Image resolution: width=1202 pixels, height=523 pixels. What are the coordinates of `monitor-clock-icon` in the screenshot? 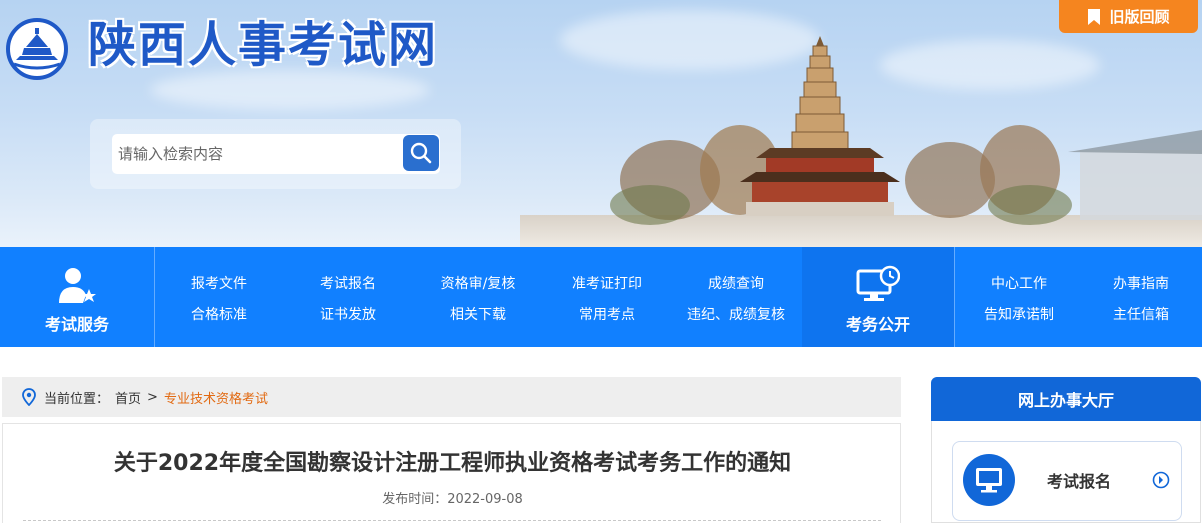 It's located at (878, 283).